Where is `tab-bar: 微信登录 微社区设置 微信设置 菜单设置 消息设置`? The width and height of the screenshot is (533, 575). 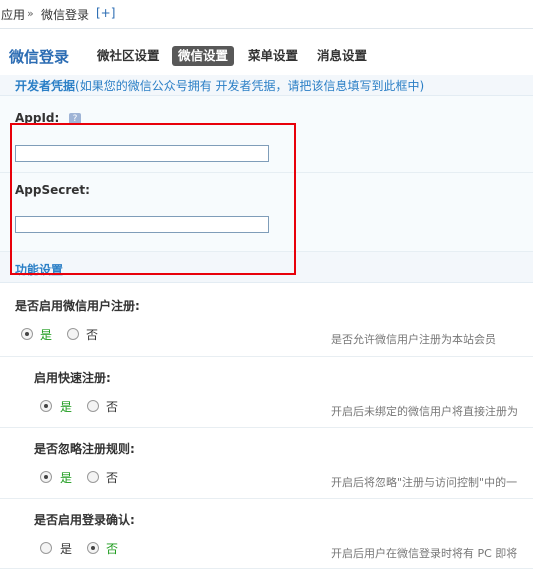 tab-bar: 微信登录 微社区设置 微信设置 菜单设置 消息设置 is located at coordinates (266, 57).